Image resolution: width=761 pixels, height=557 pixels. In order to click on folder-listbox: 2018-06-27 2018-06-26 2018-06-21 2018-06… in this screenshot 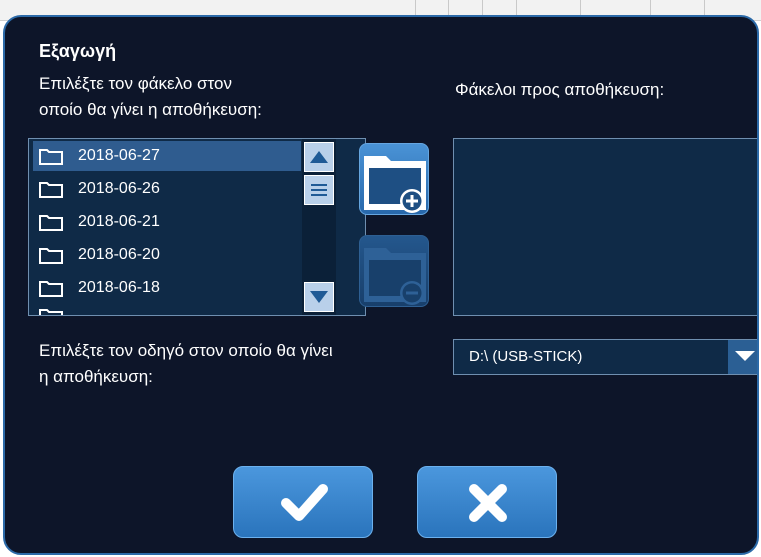, I will do `click(197, 227)`.